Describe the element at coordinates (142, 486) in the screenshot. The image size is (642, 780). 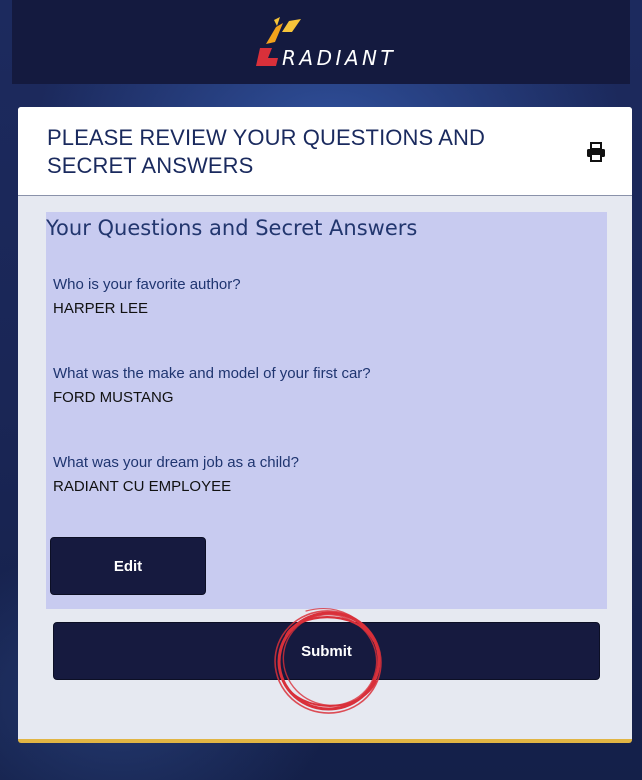
I see `answer-3: RADIANT CU EMPLOYEE` at that location.